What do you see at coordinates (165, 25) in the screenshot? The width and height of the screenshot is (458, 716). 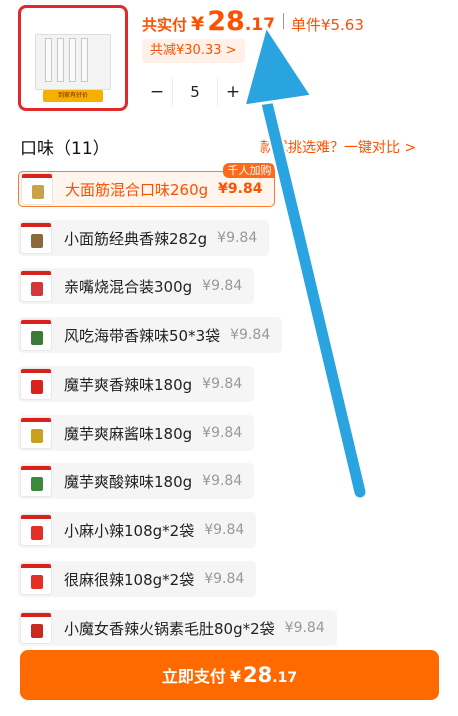 I see `total-label: 共实付` at bounding box center [165, 25].